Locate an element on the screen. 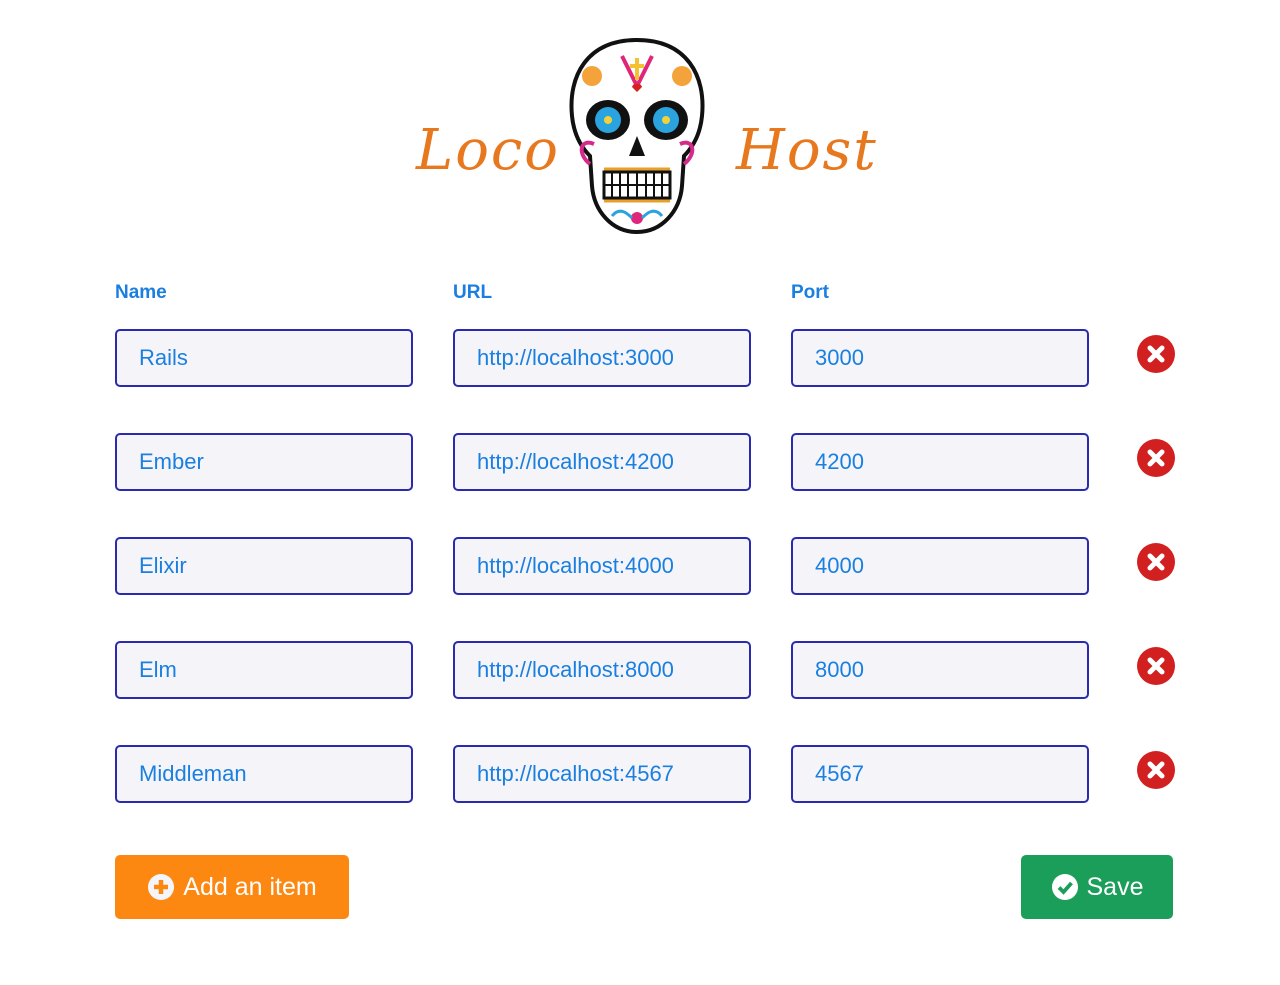 This screenshot has width=1280, height=985. column-label-port: Port is located at coordinates (810, 292).